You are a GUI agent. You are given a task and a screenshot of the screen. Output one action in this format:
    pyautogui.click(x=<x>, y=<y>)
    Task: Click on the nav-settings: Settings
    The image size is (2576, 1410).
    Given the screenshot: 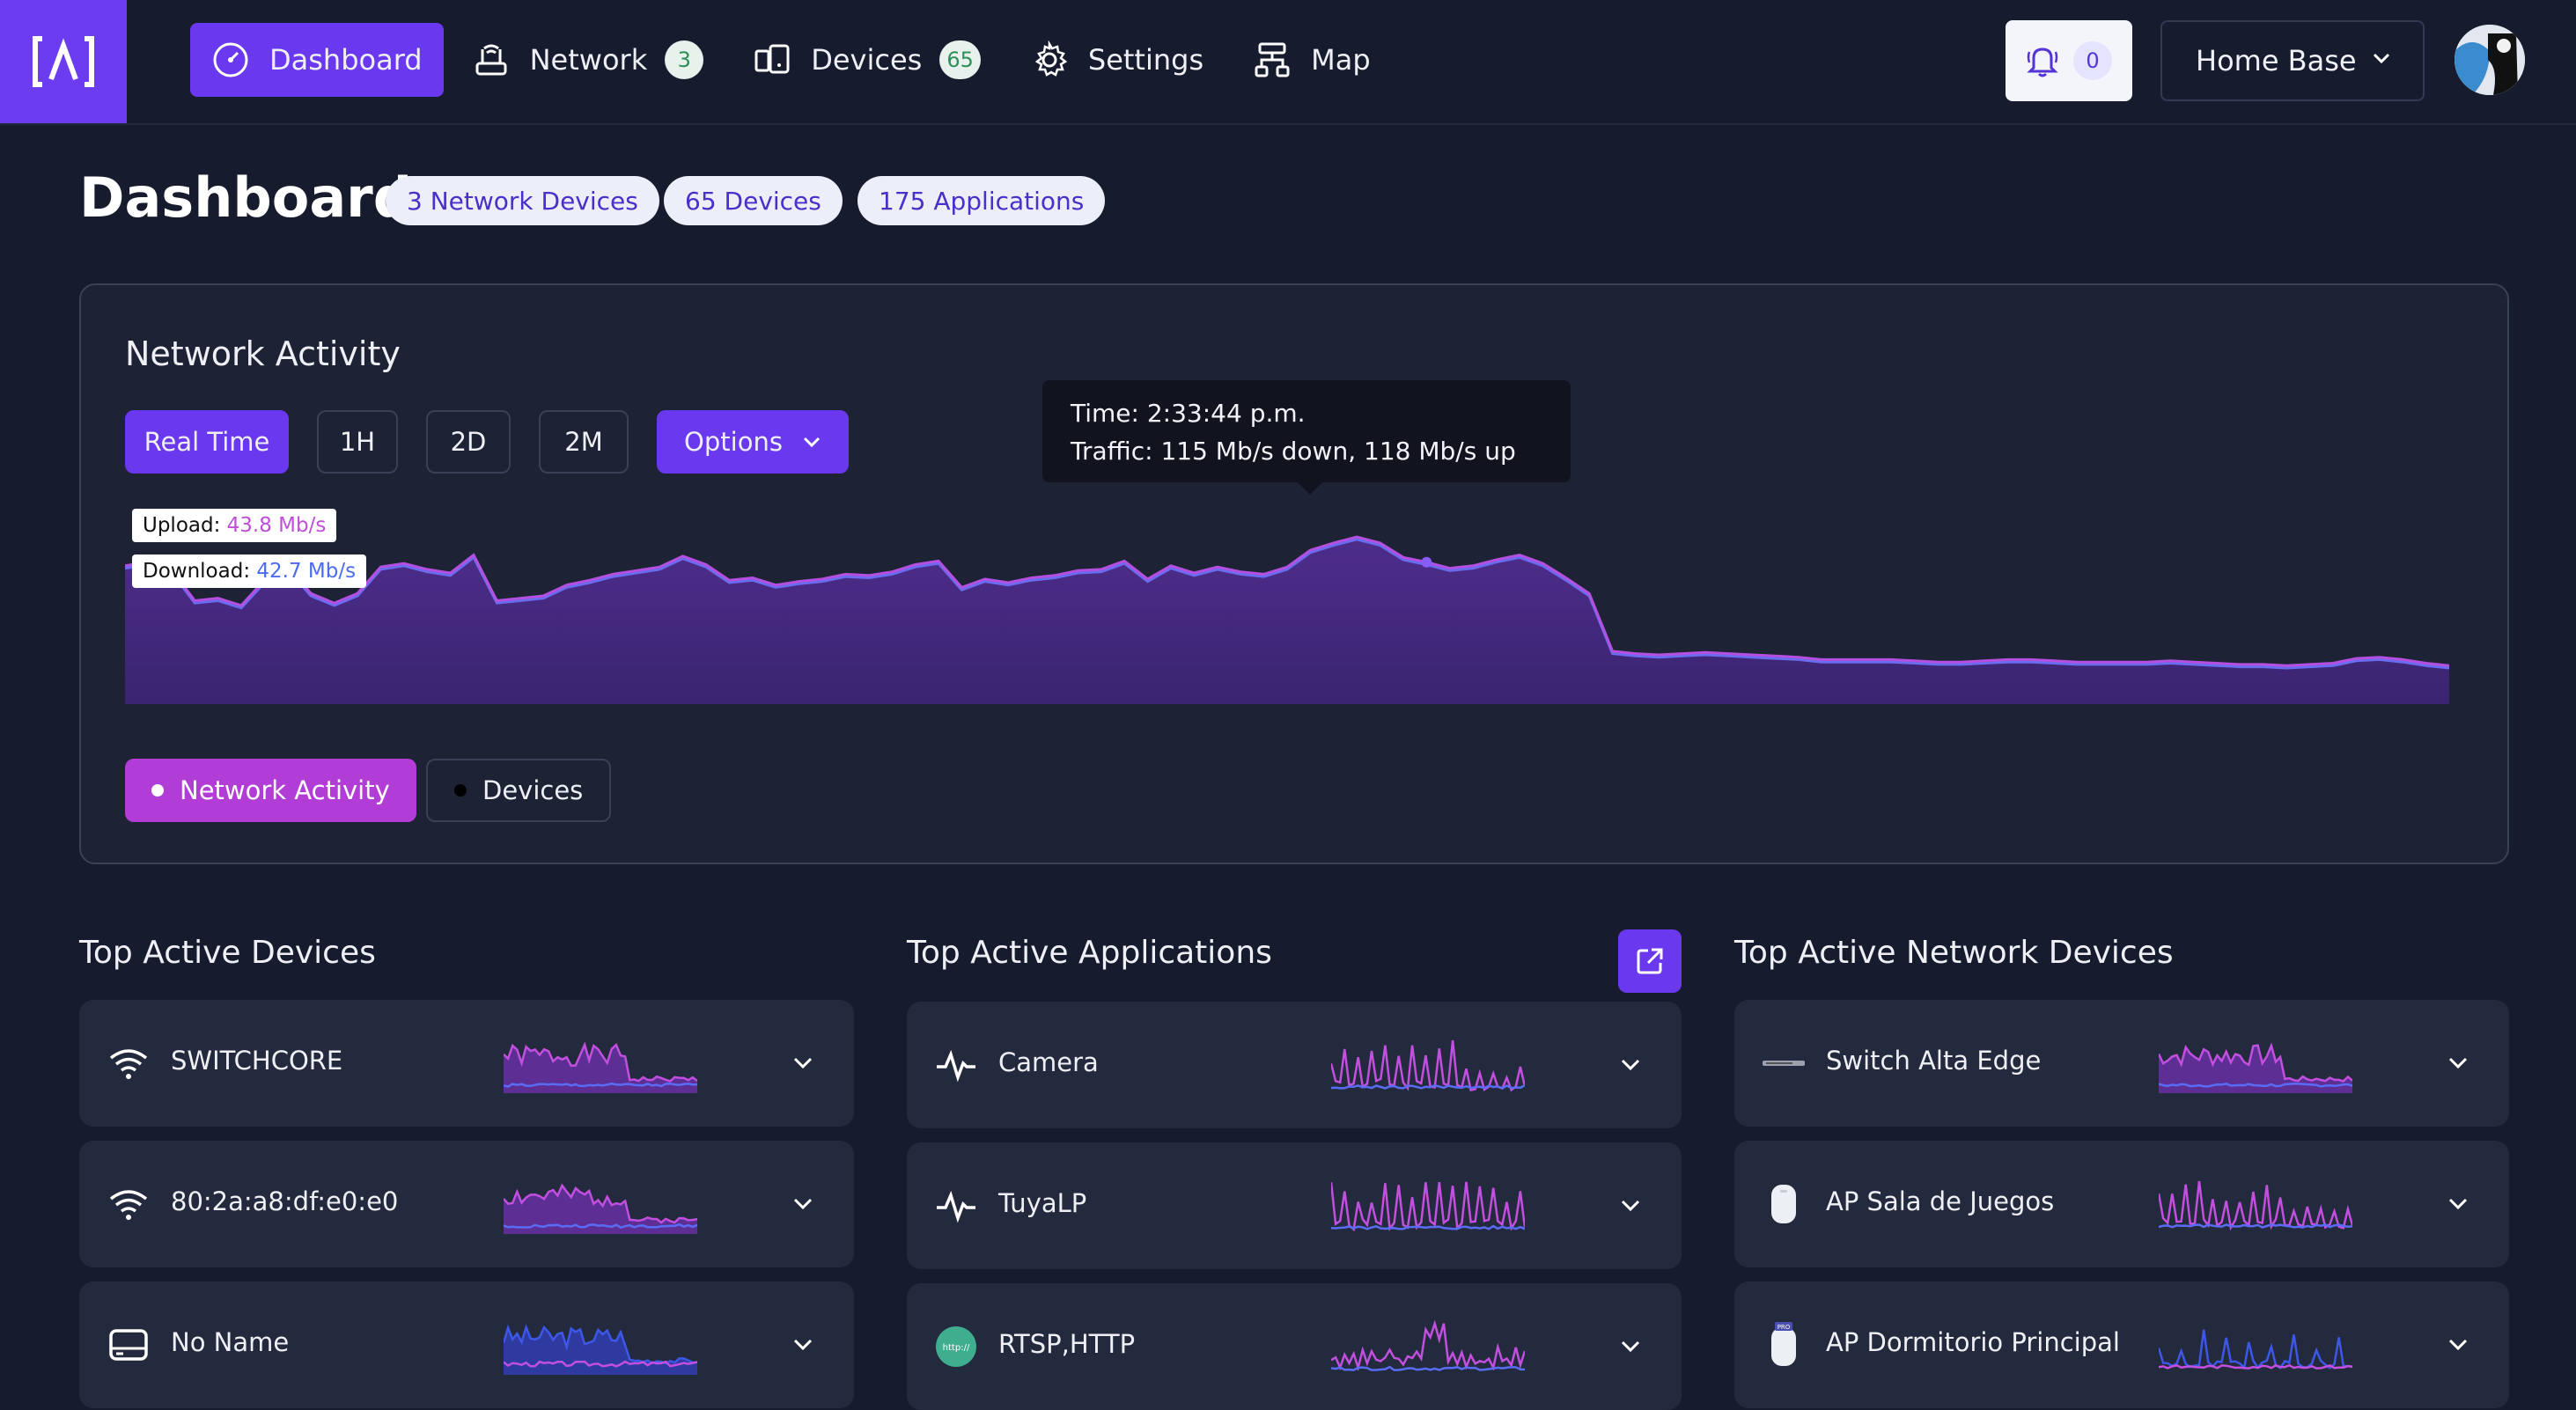 What is the action you would take?
    pyautogui.click(x=1117, y=60)
    